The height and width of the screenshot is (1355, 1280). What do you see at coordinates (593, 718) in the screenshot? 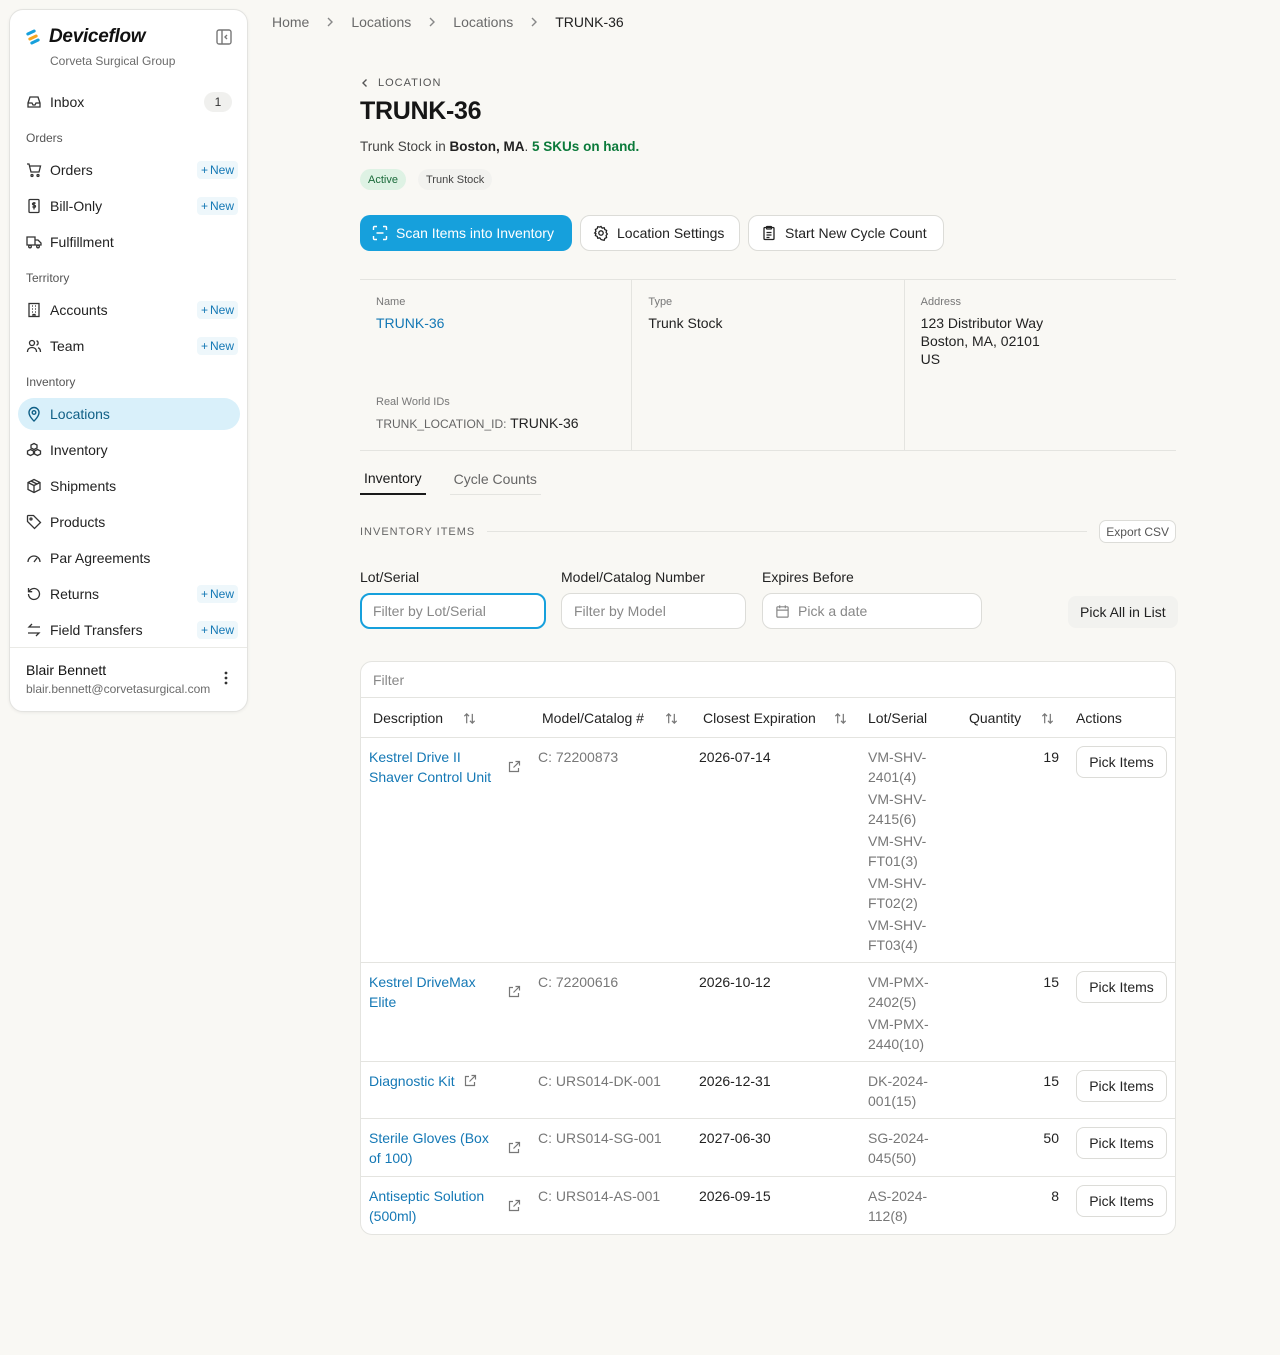
I see `col-model: Model/Catalog #` at bounding box center [593, 718].